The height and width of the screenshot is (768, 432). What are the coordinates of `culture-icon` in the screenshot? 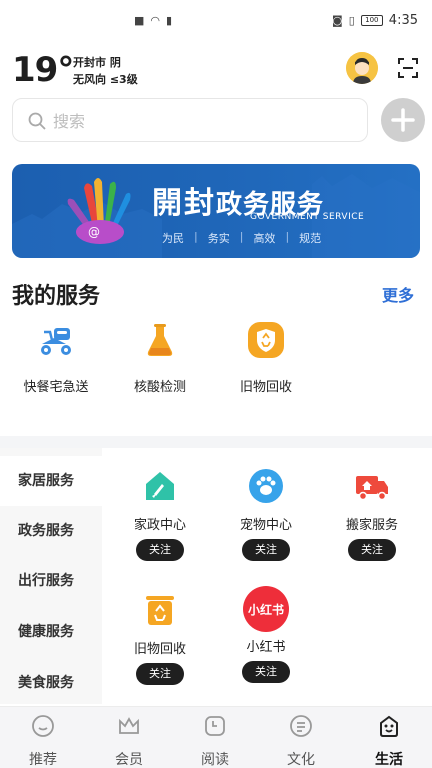 It's located at (301, 726).